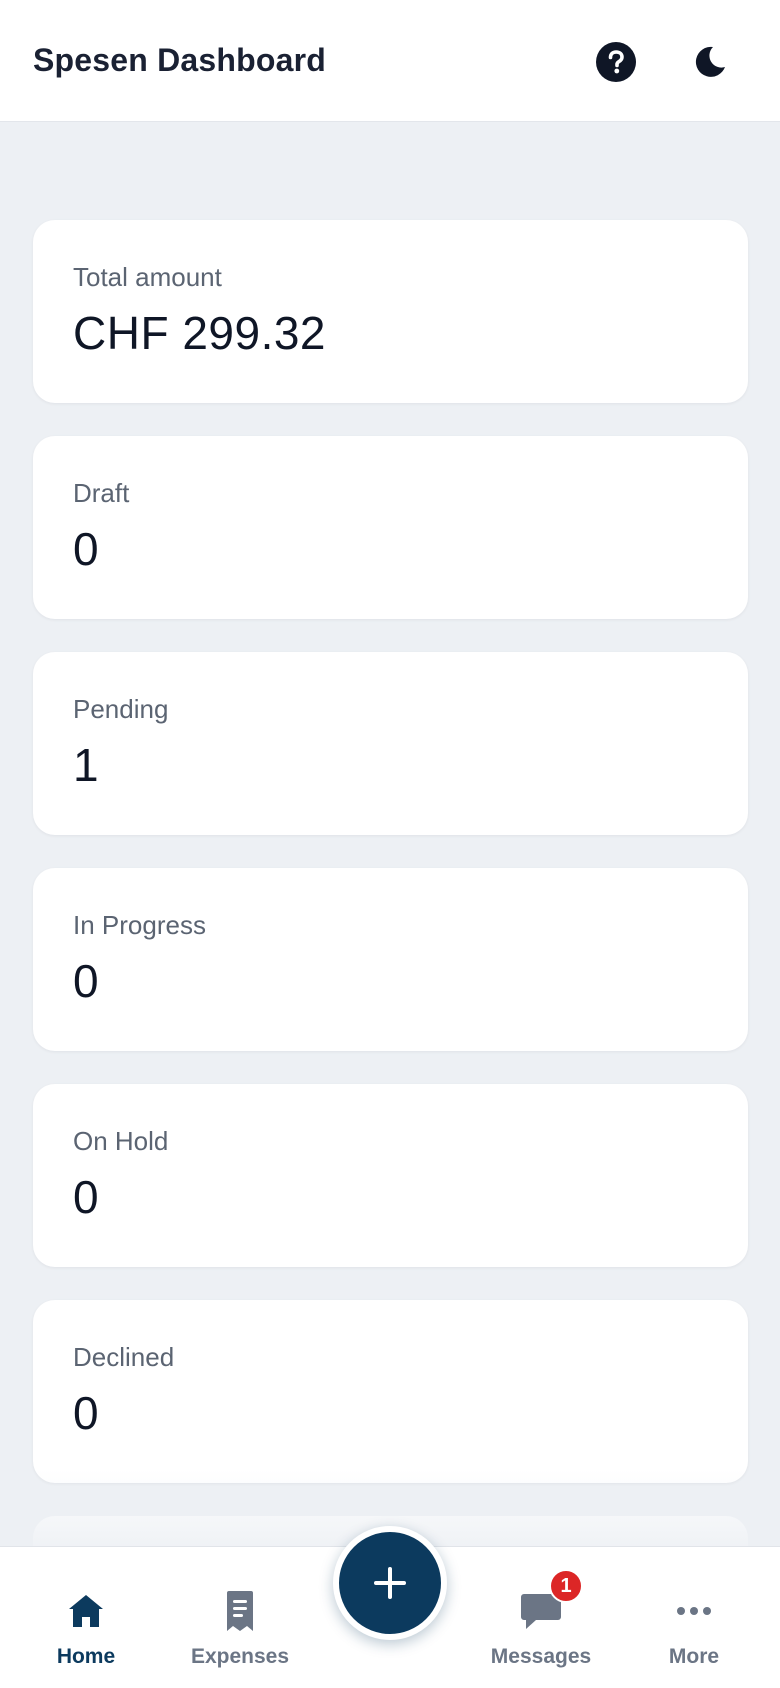 This screenshot has width=780, height=1688. What do you see at coordinates (86, 765) in the screenshot?
I see `stat-card-value: 1` at bounding box center [86, 765].